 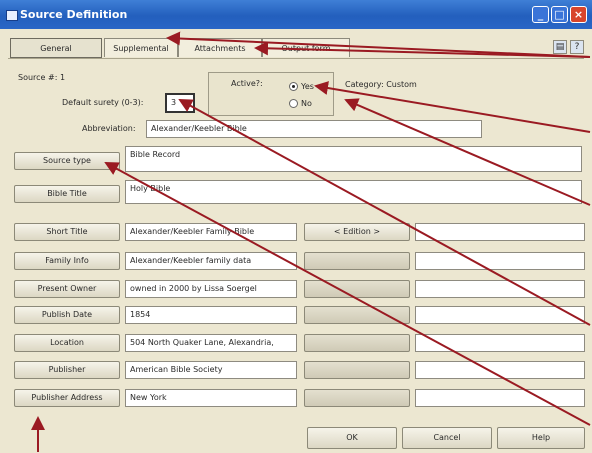 I want to click on maximize-button: □, so click(x=559, y=14).